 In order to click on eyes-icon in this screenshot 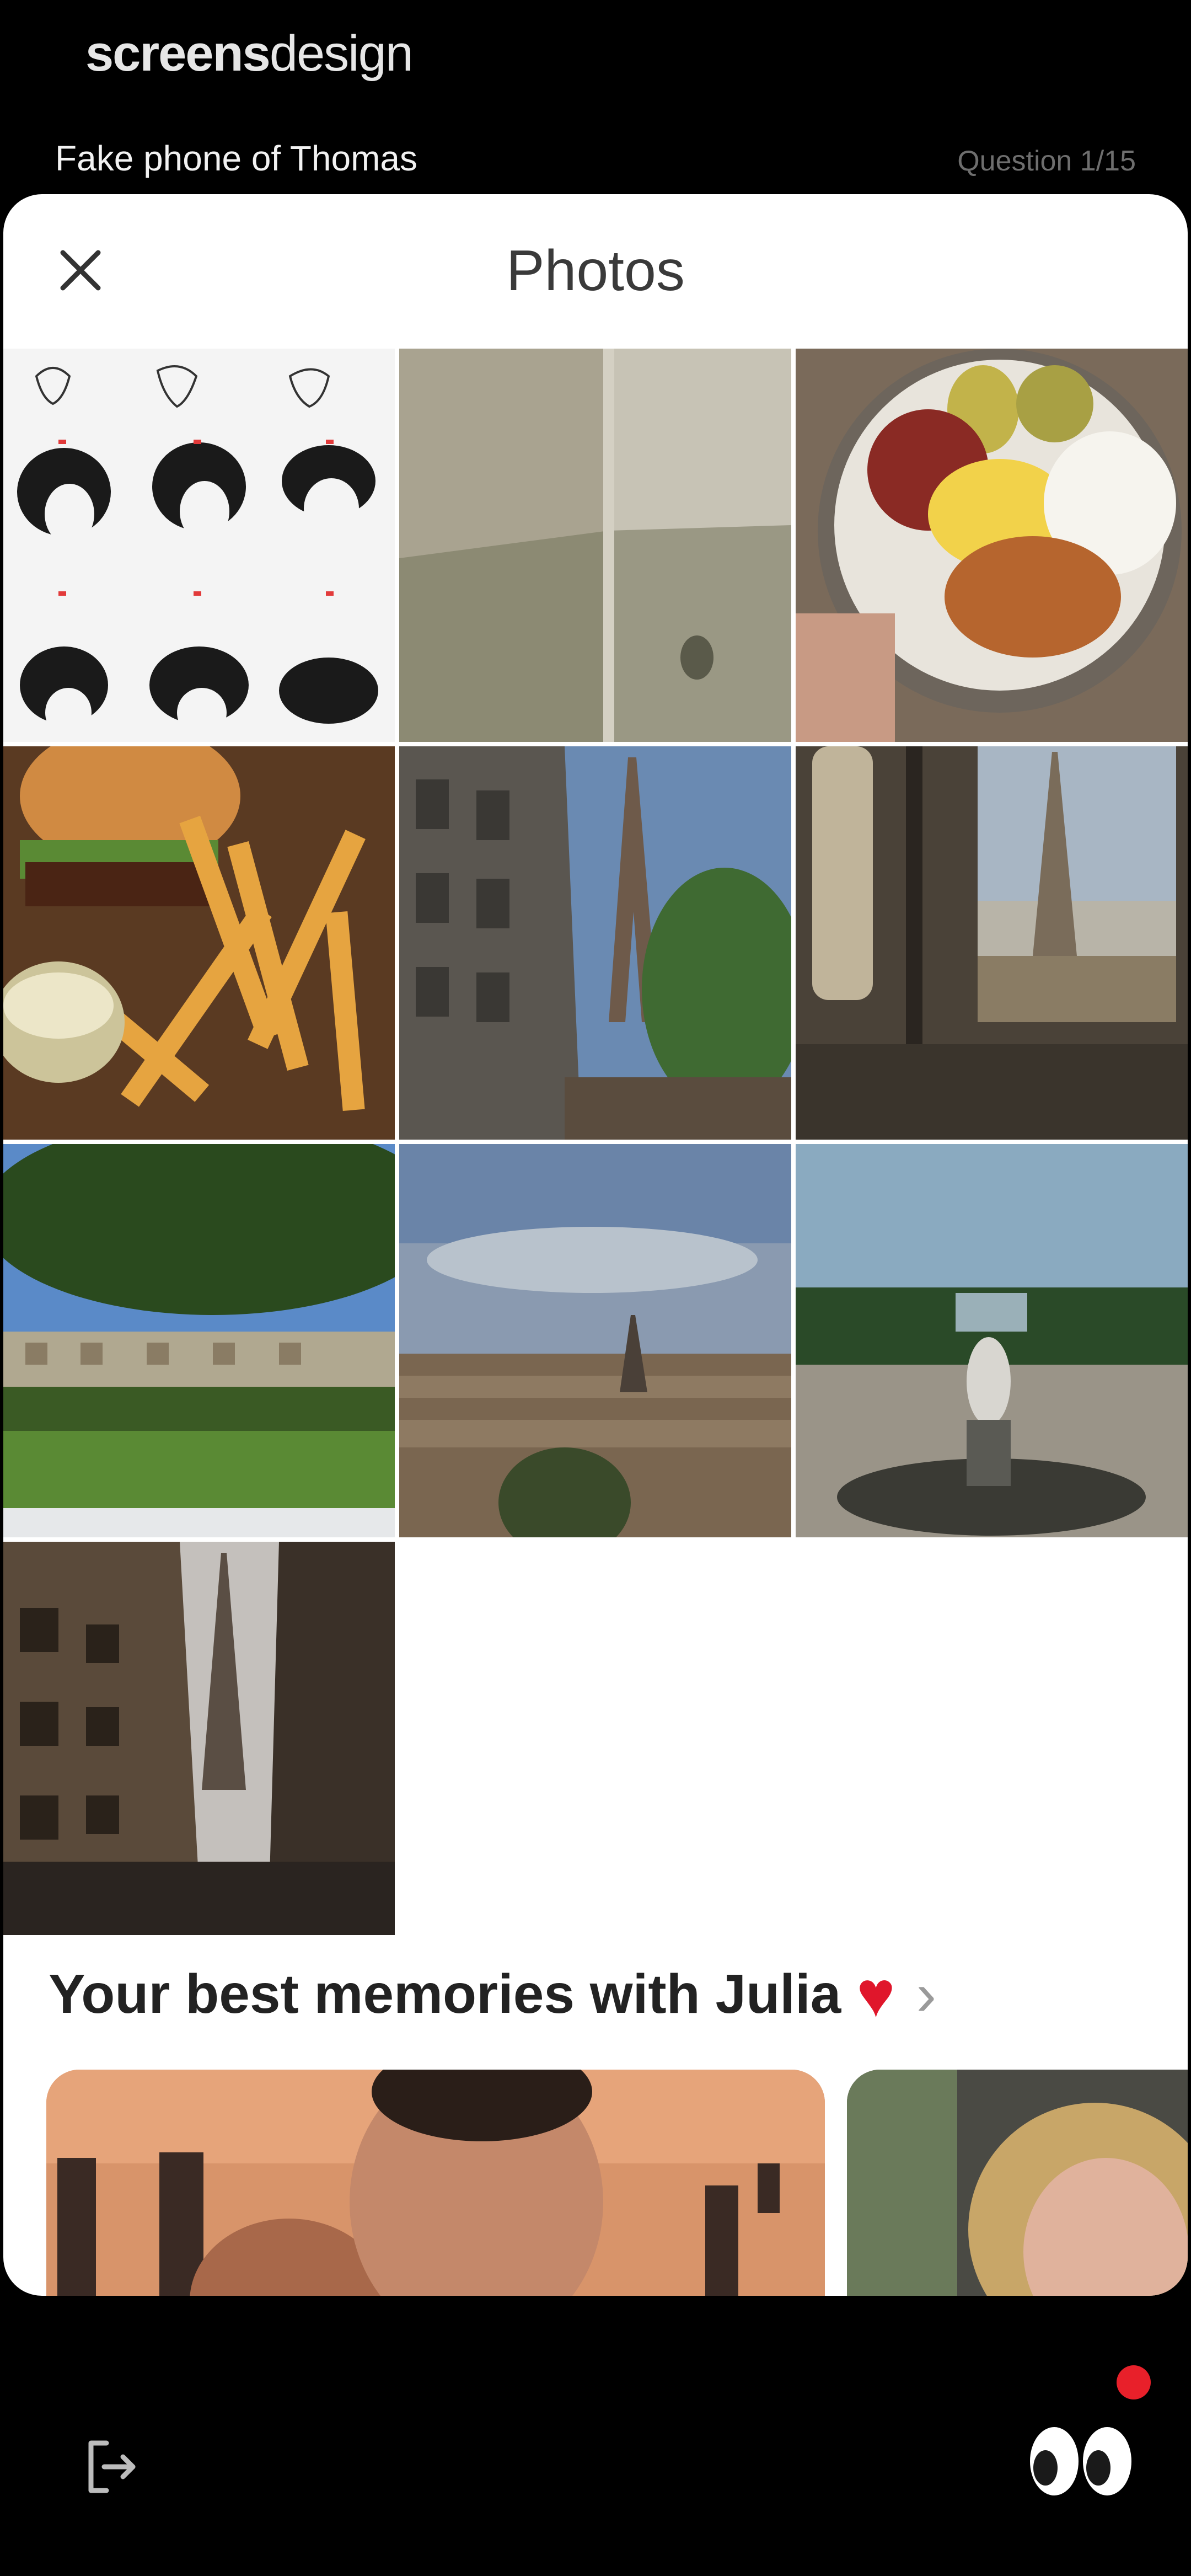, I will do `click(1080, 2461)`.